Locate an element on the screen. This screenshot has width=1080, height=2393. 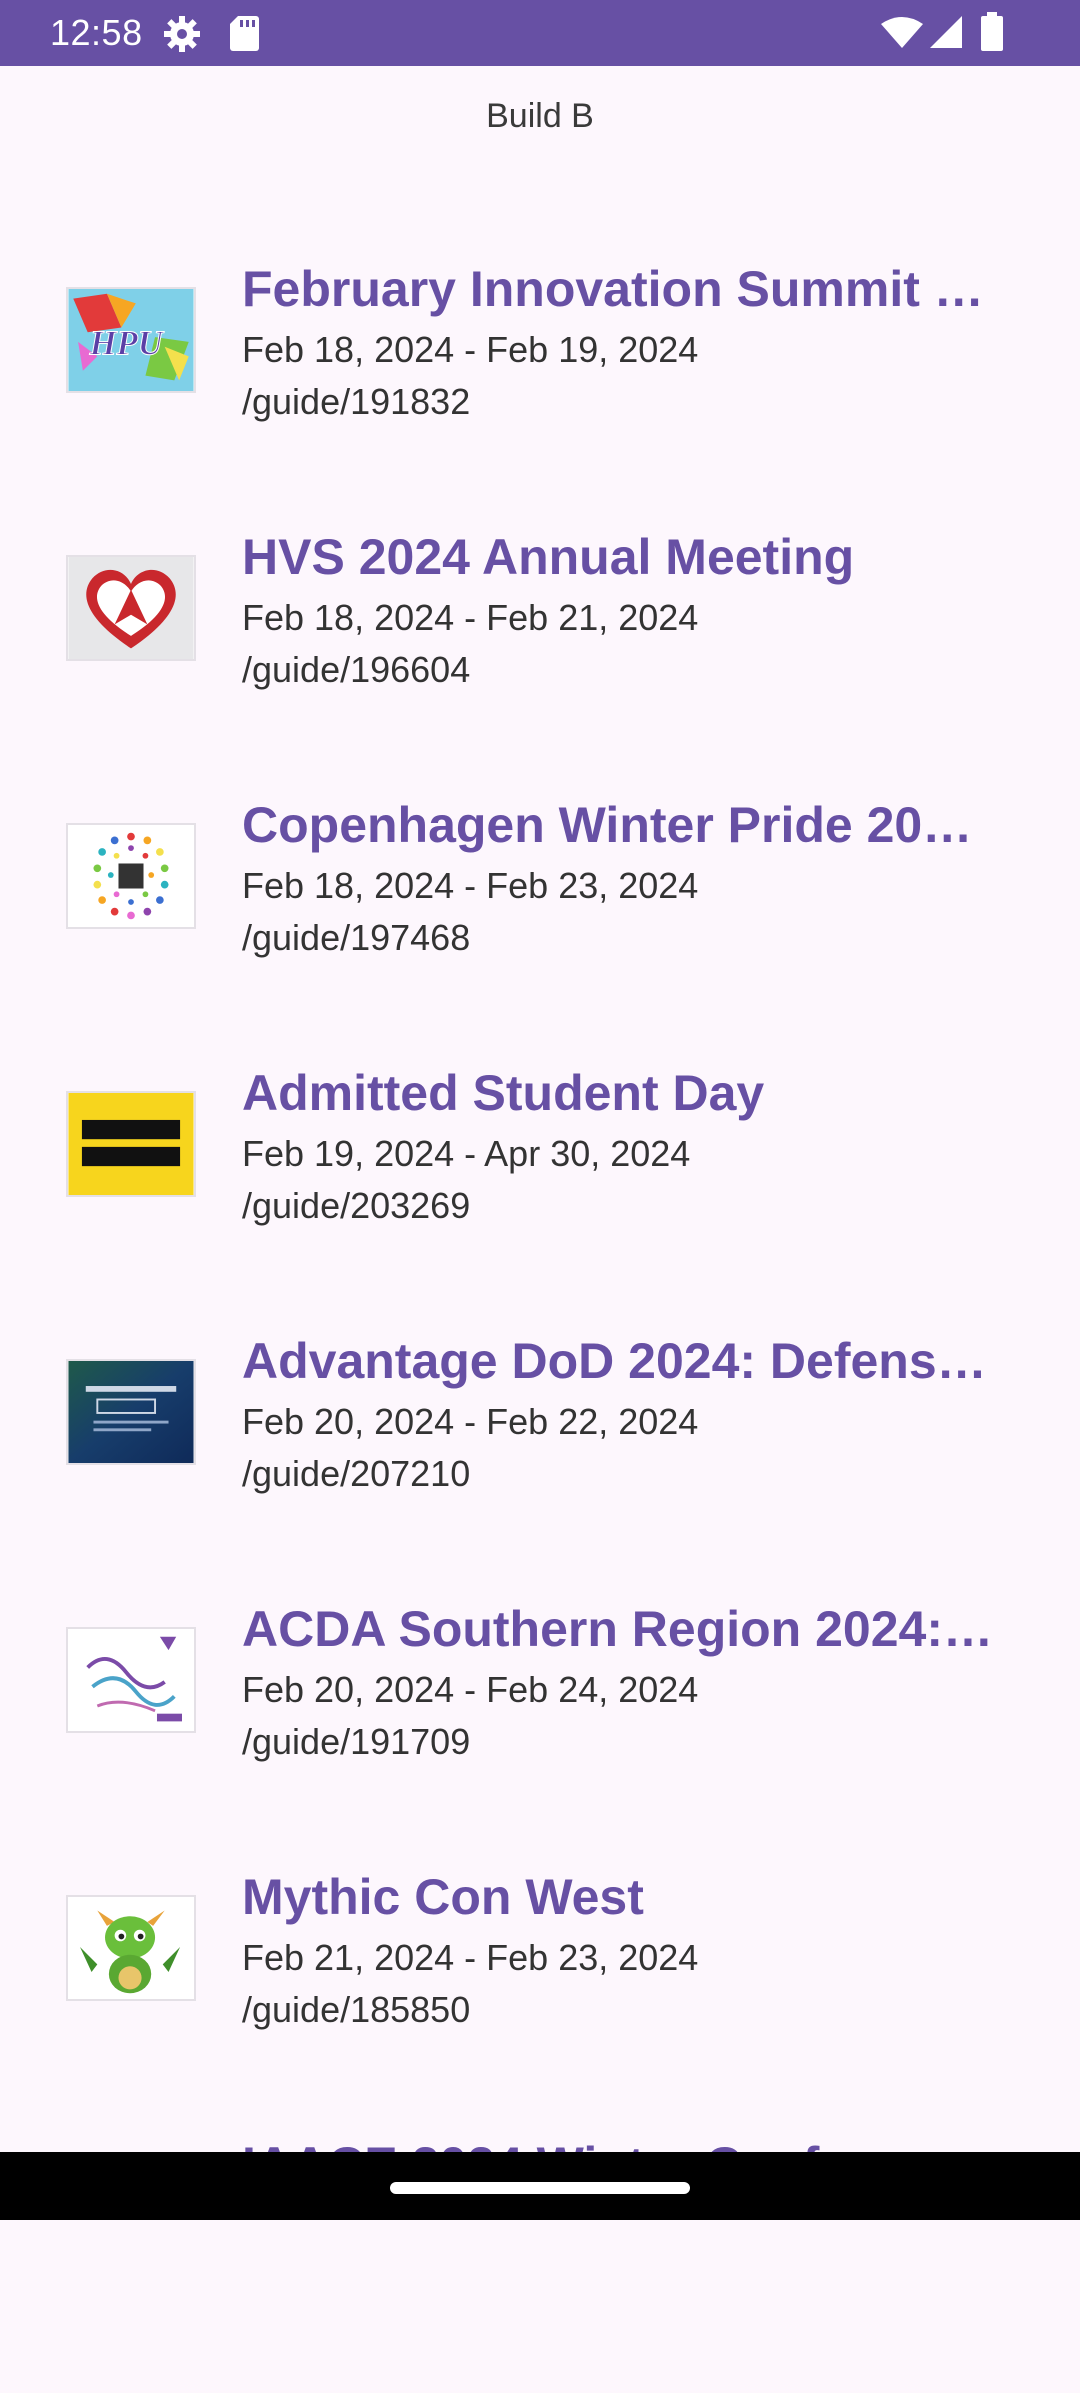
event-path: /guide/191832 is located at coordinates (356, 401).